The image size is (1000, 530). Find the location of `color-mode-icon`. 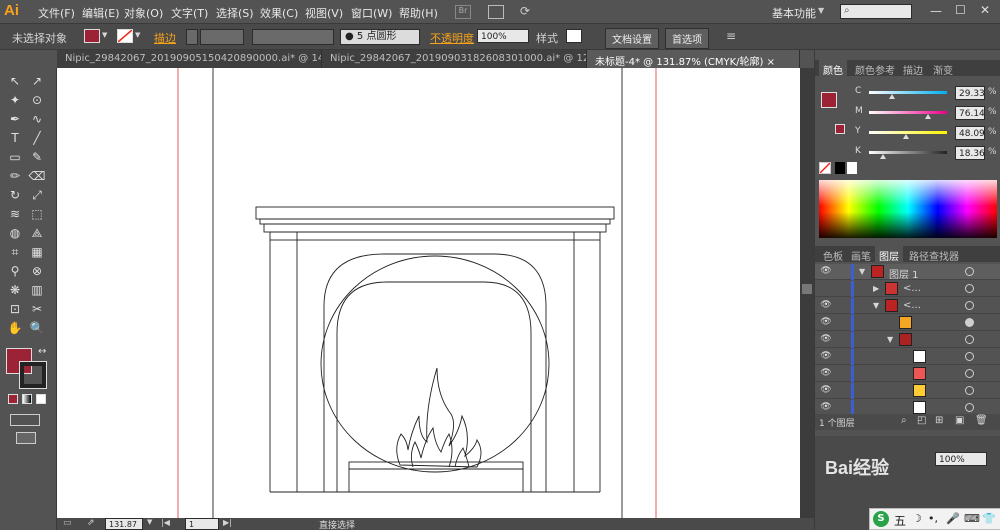

color-mode-icon is located at coordinates (13, 399).